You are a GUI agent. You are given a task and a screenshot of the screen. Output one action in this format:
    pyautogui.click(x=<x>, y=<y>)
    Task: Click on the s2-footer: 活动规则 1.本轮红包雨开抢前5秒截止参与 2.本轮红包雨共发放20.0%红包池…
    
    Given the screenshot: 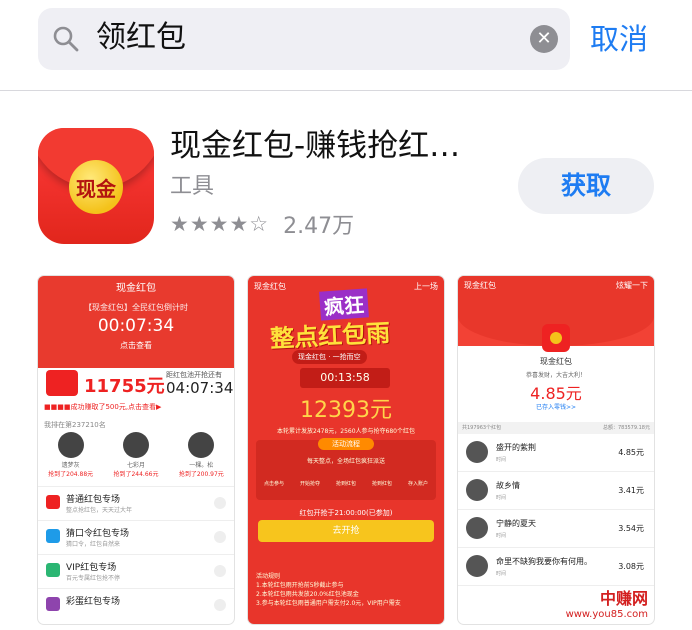 What is the action you would take?
    pyautogui.click(x=328, y=590)
    